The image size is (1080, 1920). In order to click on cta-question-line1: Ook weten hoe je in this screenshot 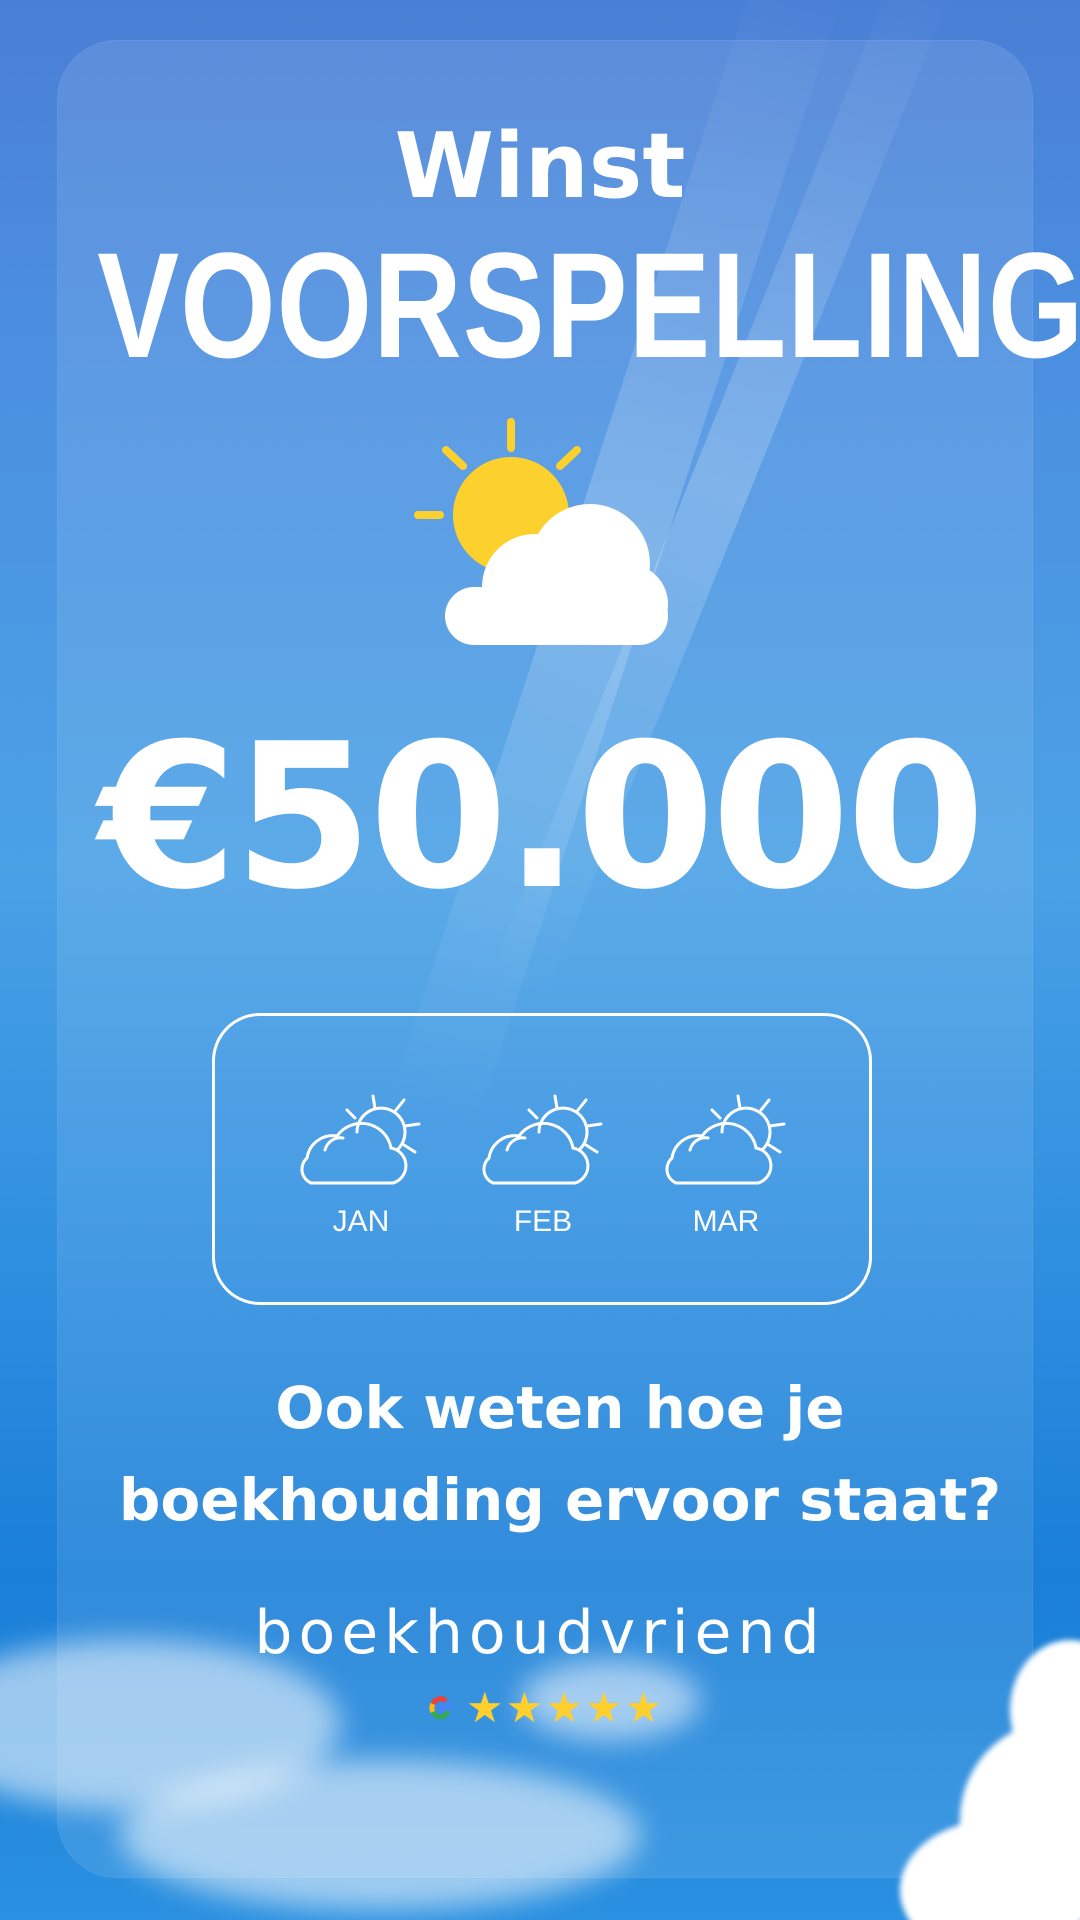, I will do `click(560, 1408)`.